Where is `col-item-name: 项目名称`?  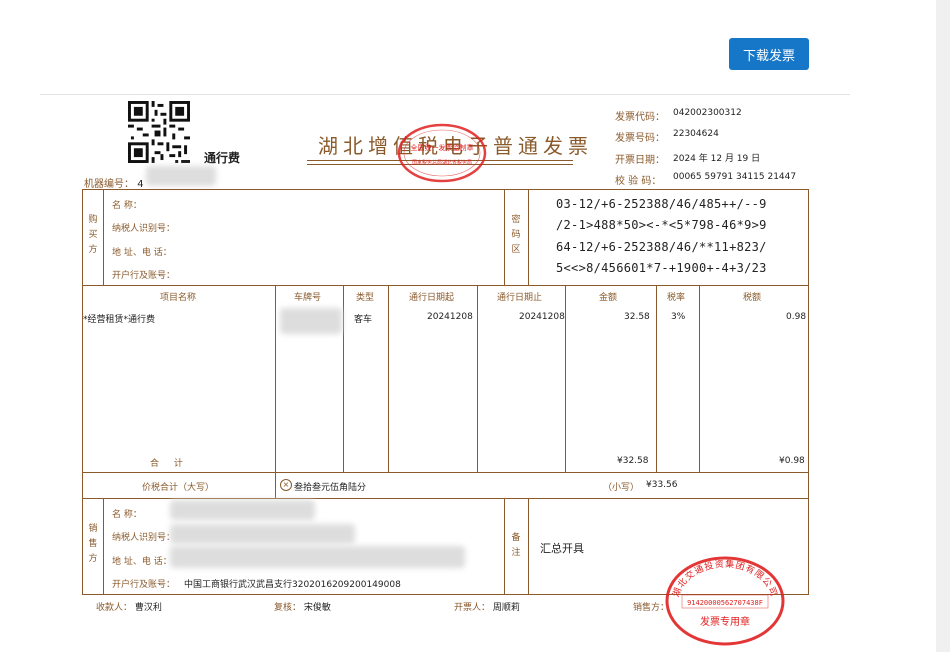 col-item-name: 项目名称 is located at coordinates (178, 298).